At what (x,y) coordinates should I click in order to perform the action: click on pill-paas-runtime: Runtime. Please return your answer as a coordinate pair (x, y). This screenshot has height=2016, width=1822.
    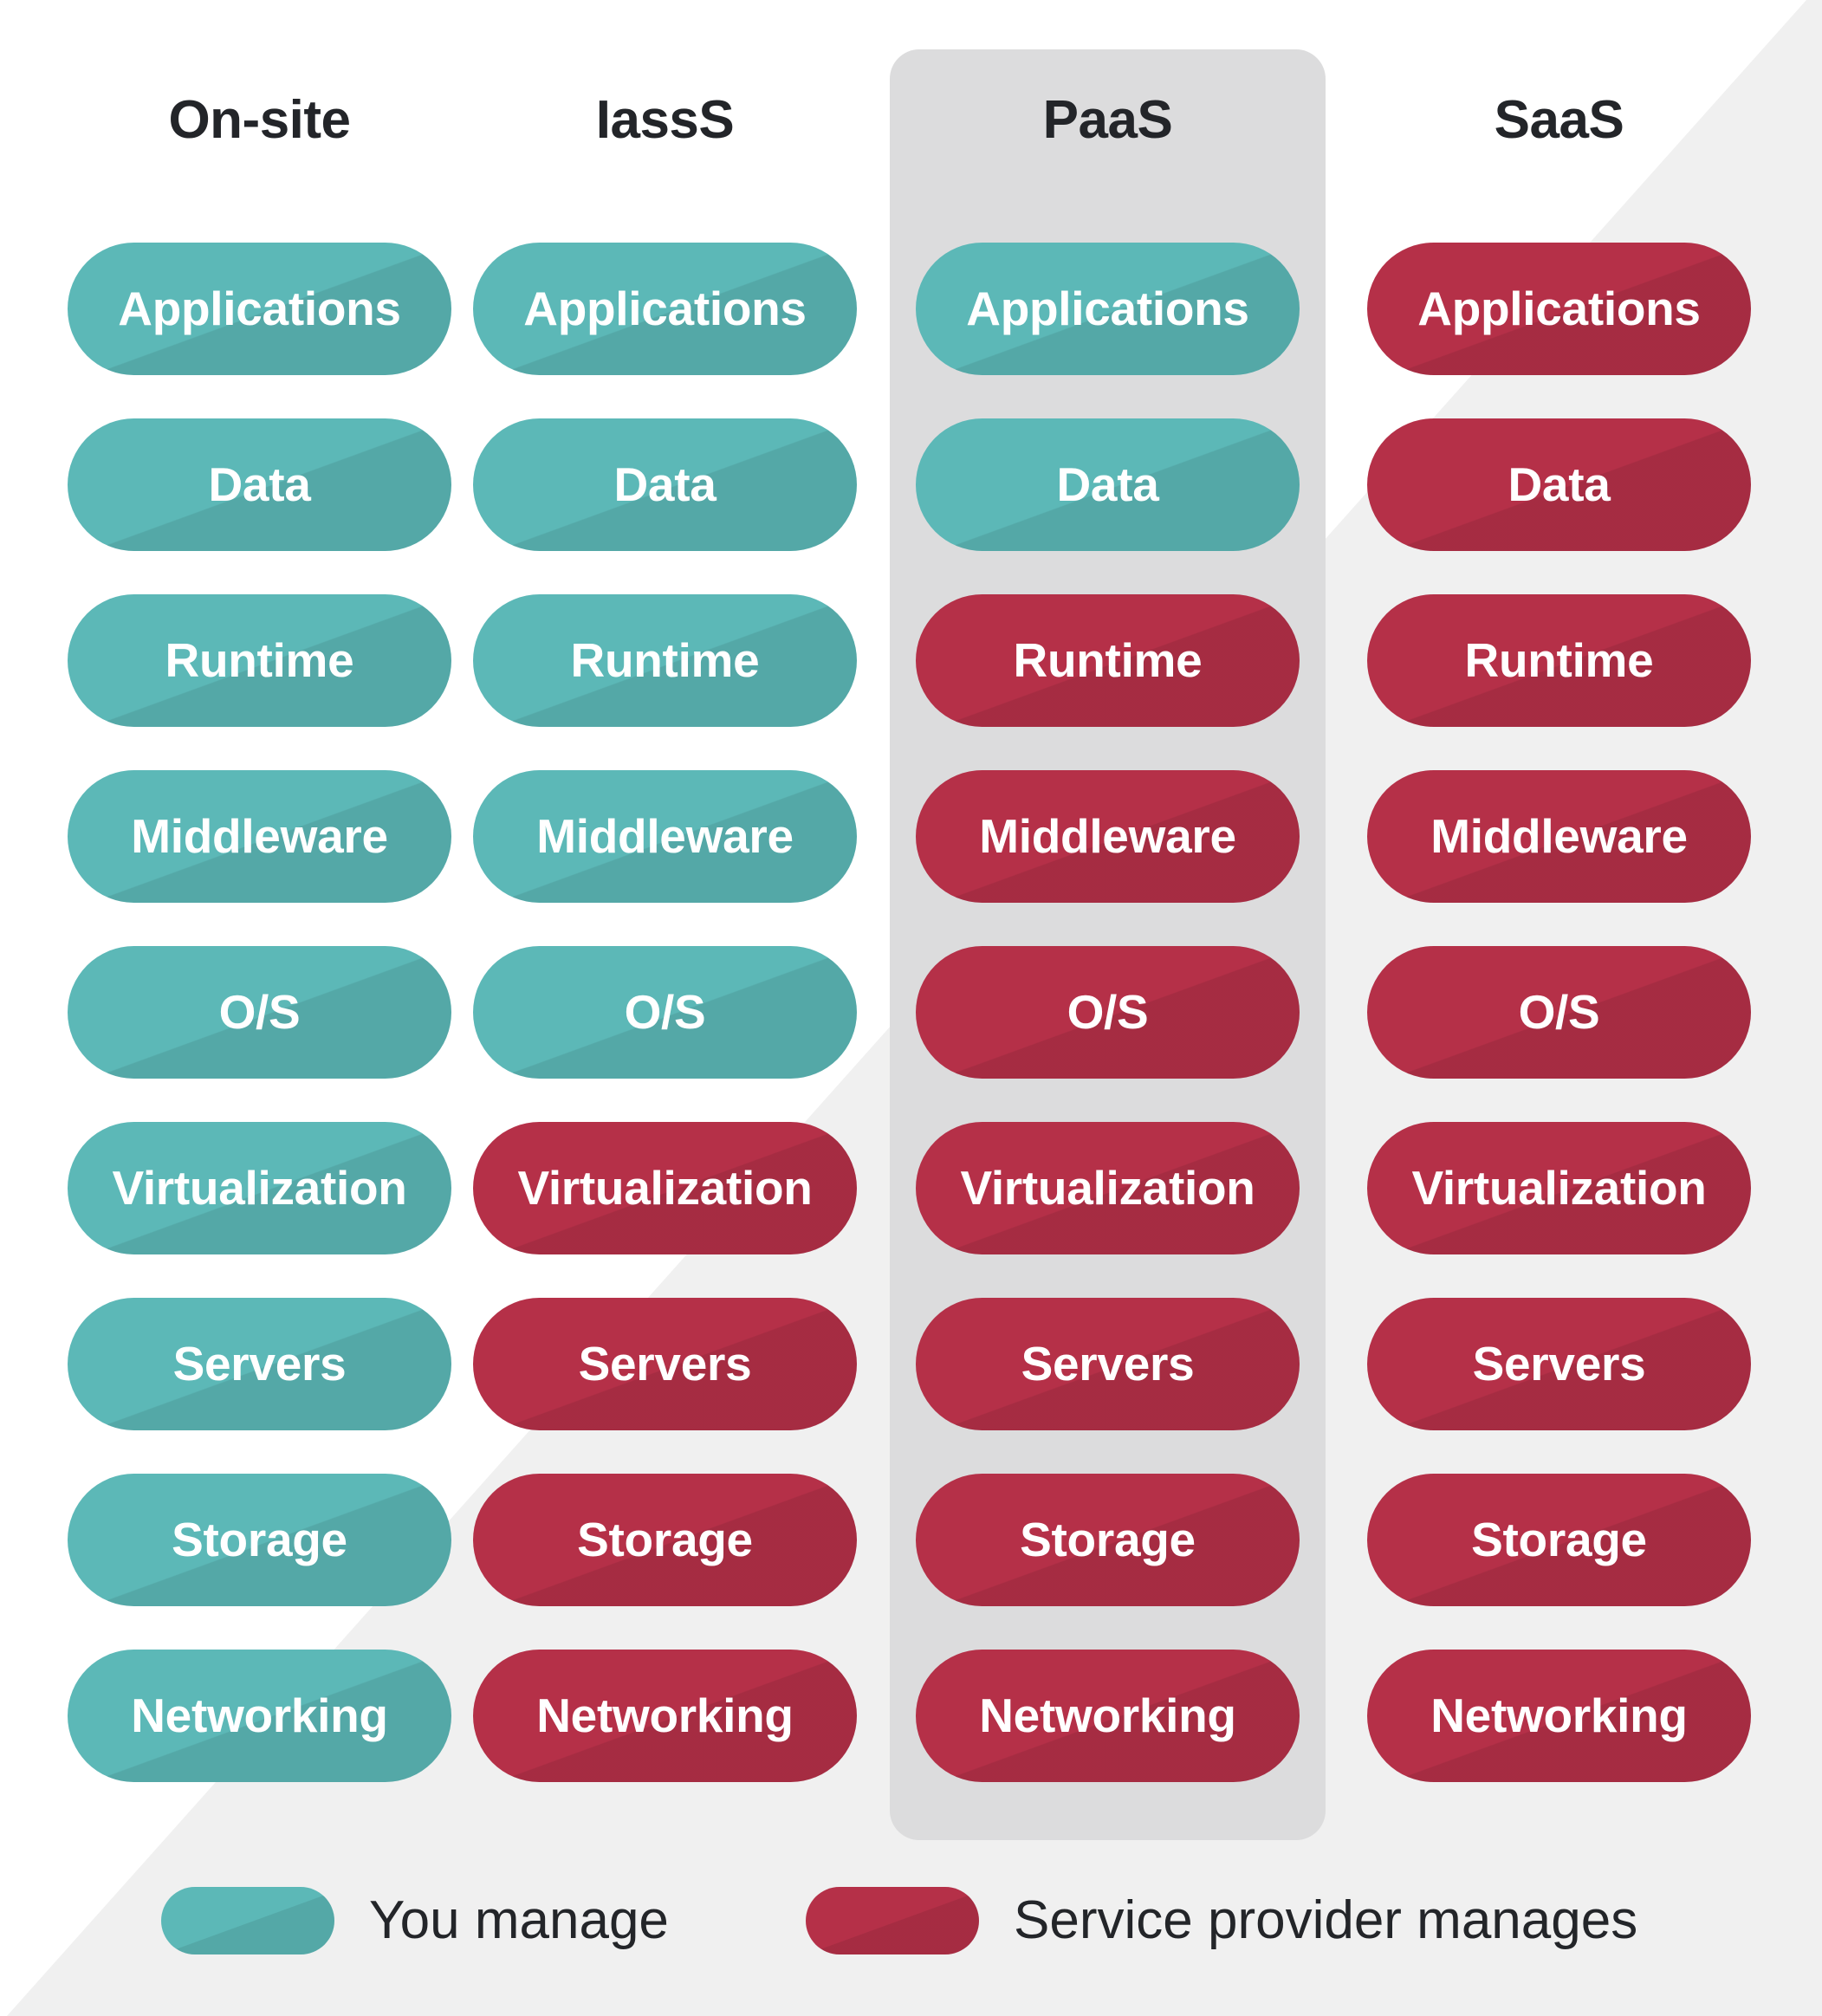
    Looking at the image, I should click on (1108, 660).